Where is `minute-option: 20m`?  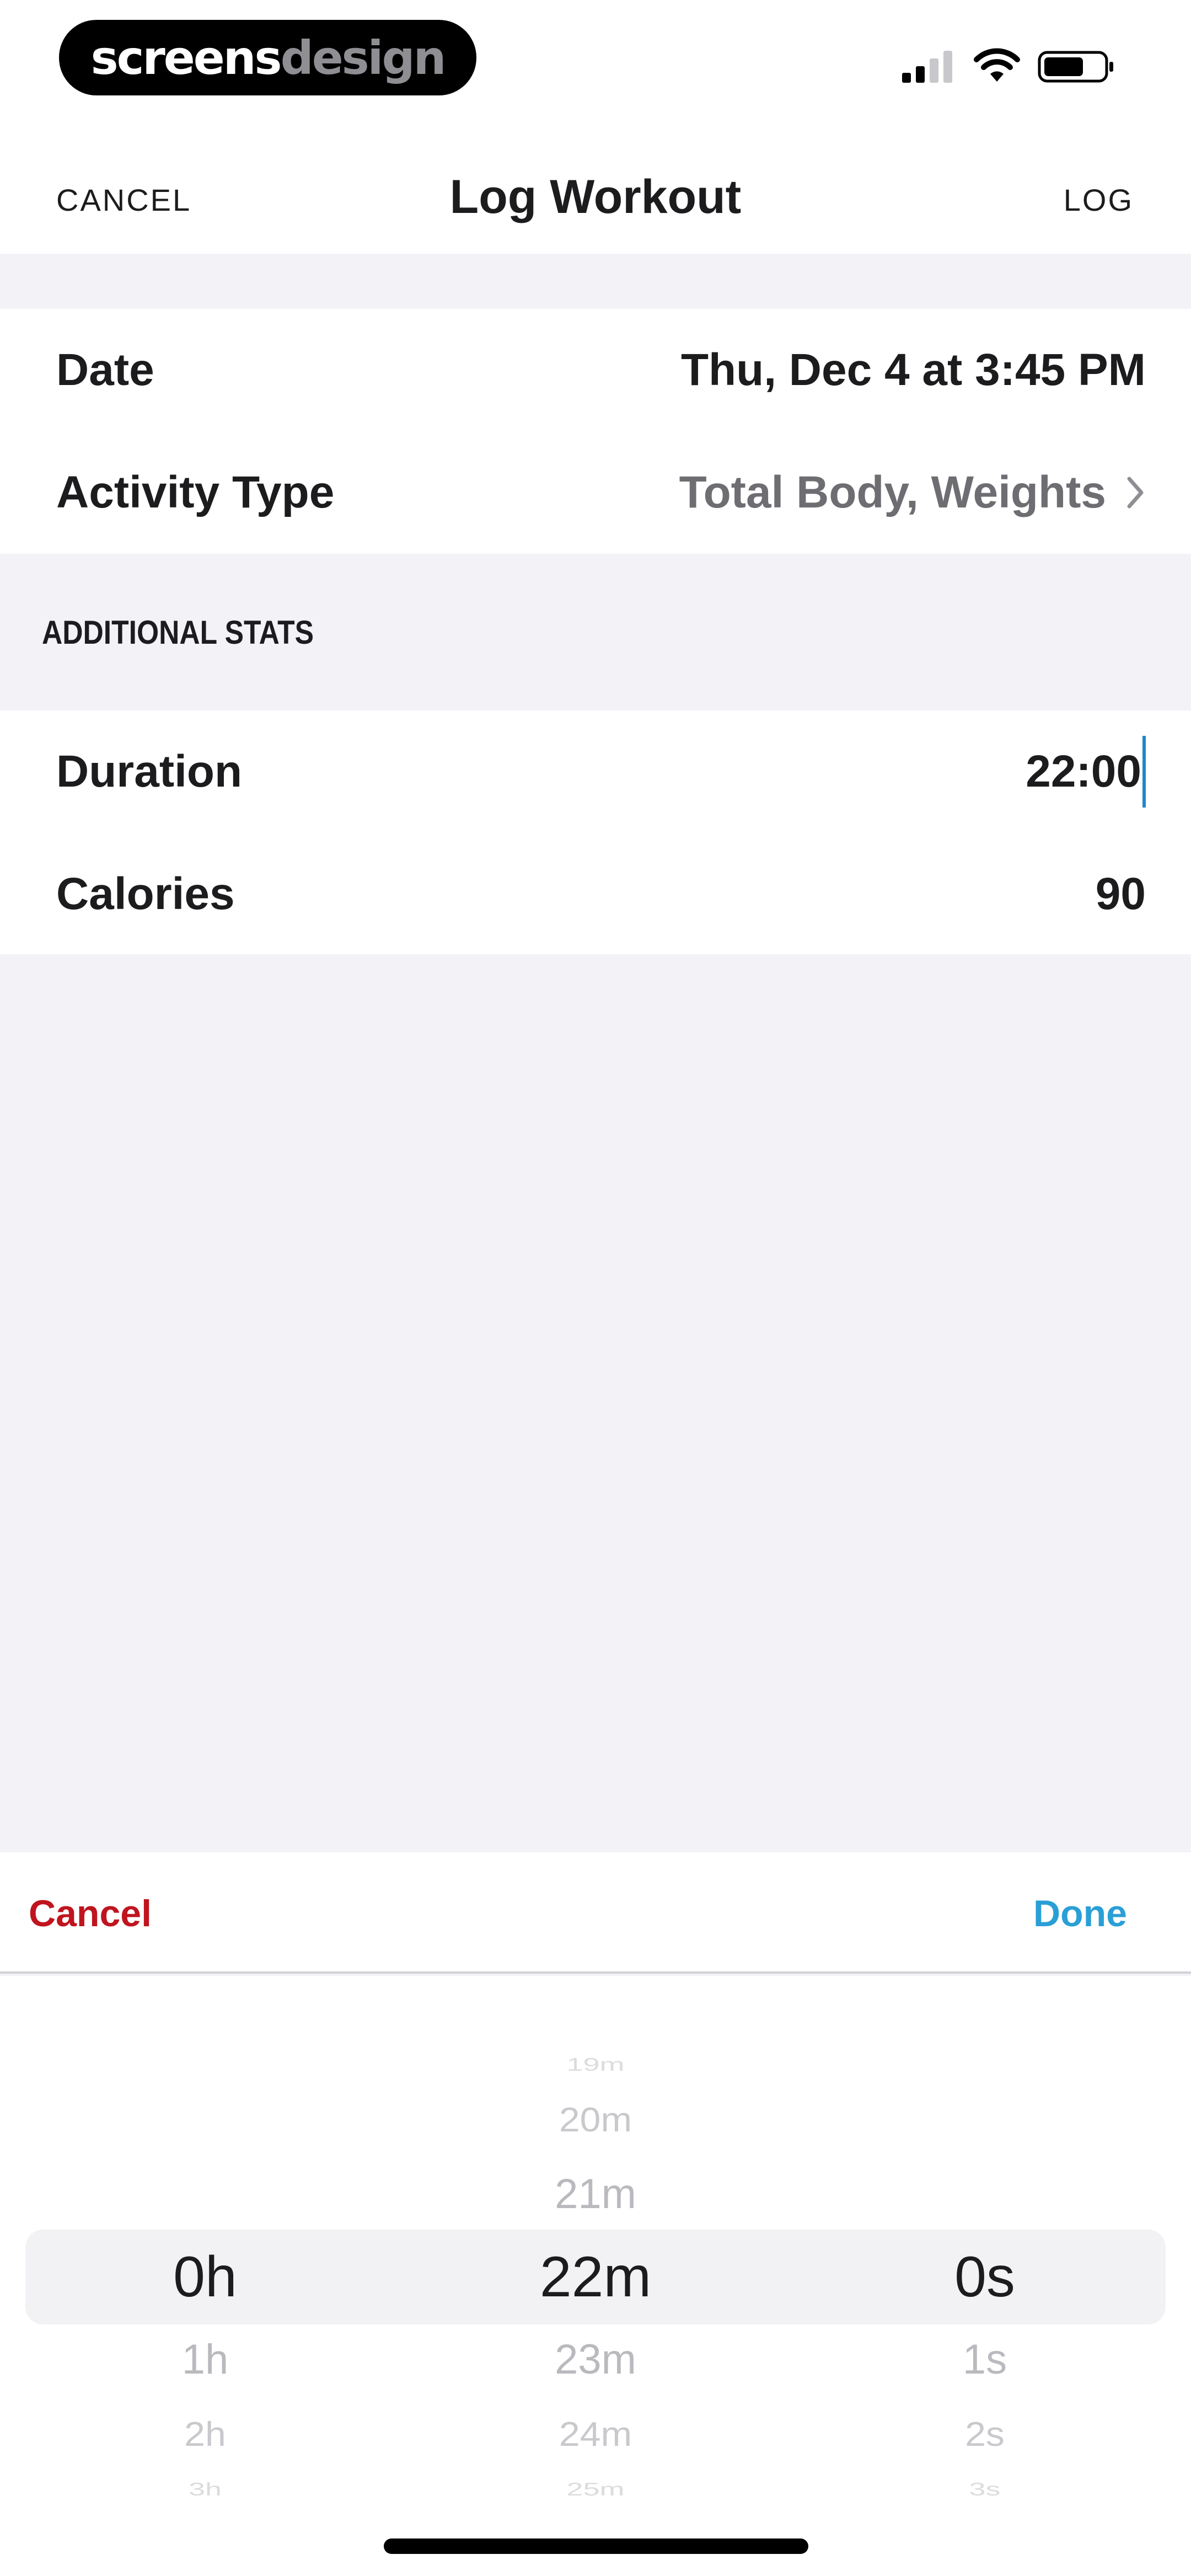
minute-option: 20m is located at coordinates (595, 2120).